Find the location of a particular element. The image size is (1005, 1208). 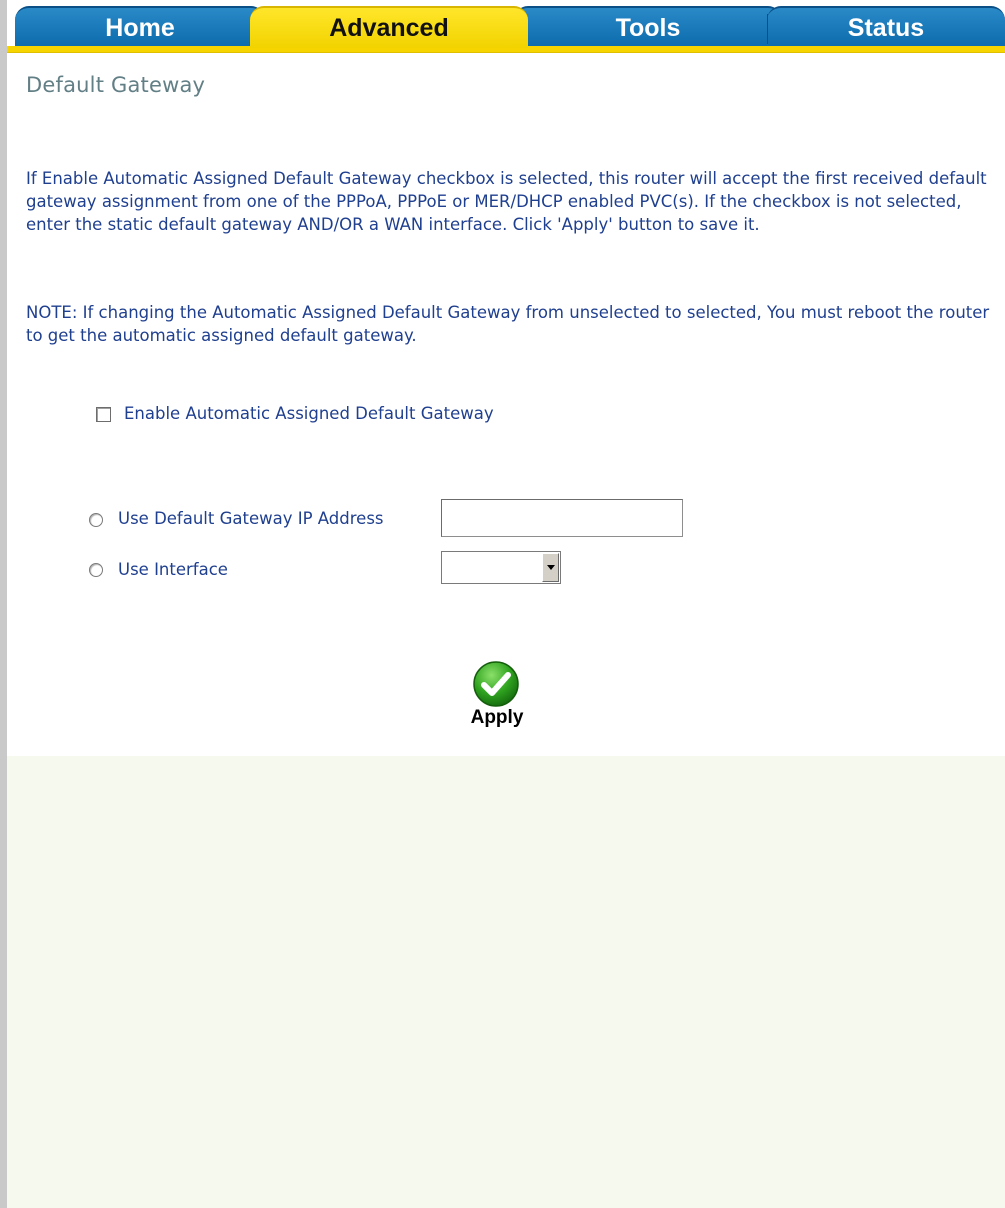

apply-button: Apply is located at coordinates (502, 696).